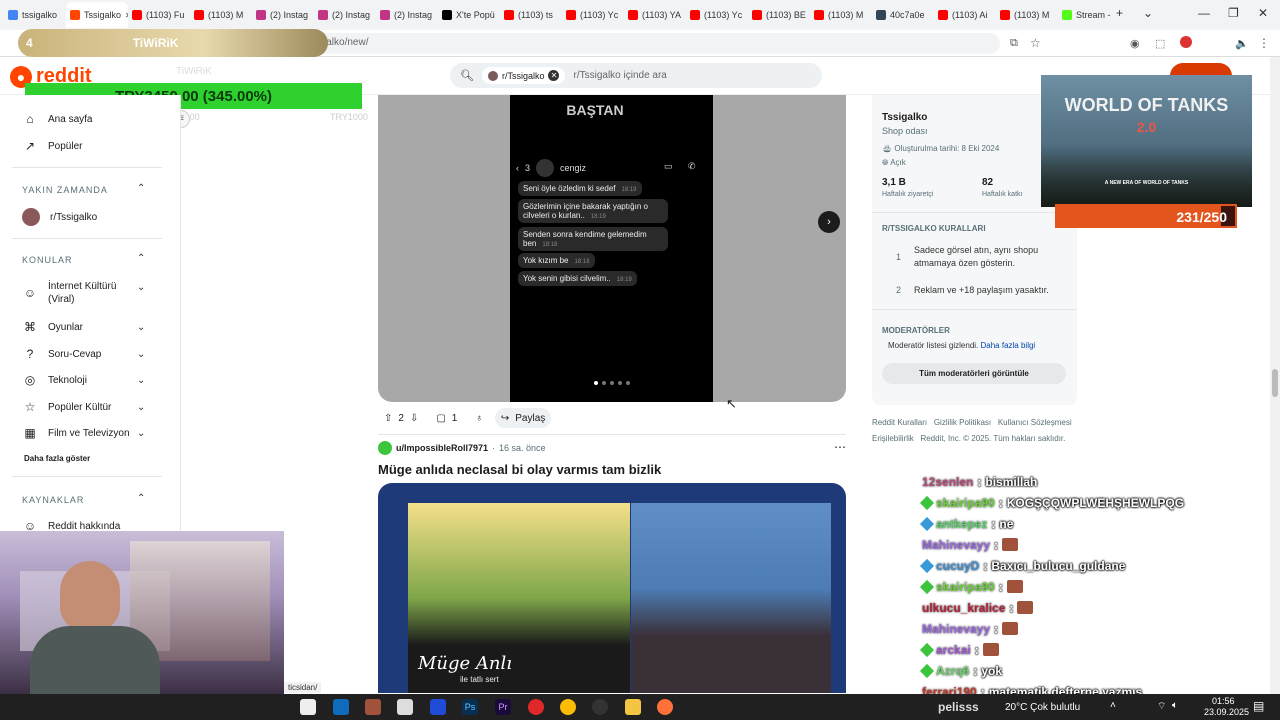 The width and height of the screenshot is (1280, 720). What do you see at coordinates (470, 707) in the screenshot?
I see `photoshop-icon: Ps` at bounding box center [470, 707].